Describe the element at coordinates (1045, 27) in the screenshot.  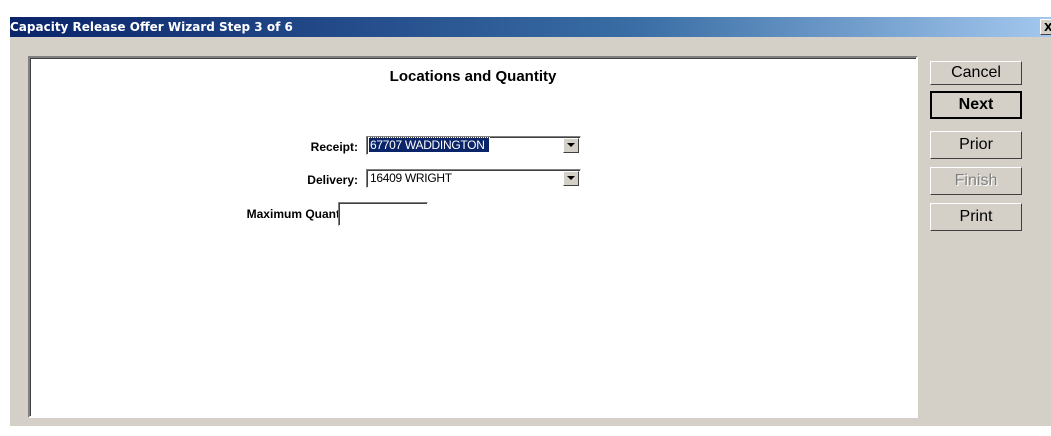
I see `close-button: X` at that location.